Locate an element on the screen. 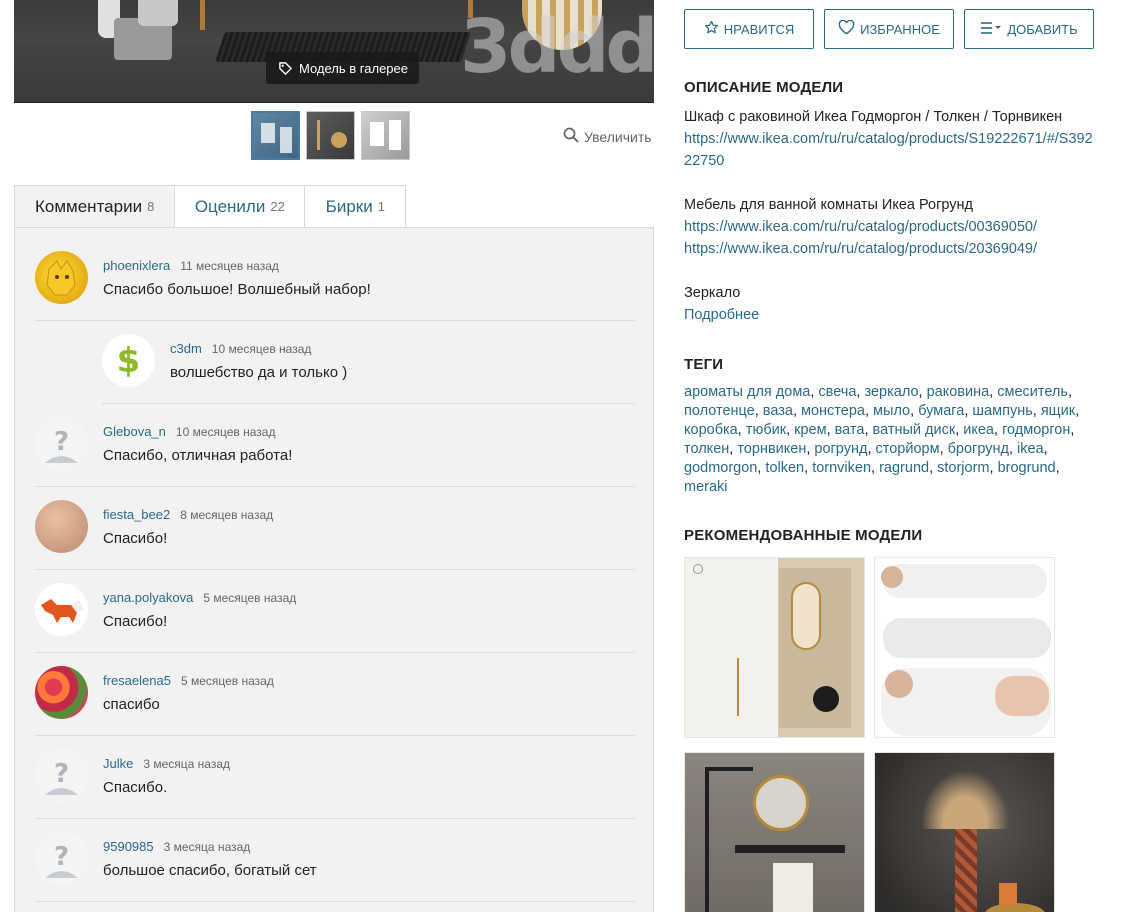 The height and width of the screenshot is (912, 1124). comment-text: спасибо is located at coordinates (131, 704).